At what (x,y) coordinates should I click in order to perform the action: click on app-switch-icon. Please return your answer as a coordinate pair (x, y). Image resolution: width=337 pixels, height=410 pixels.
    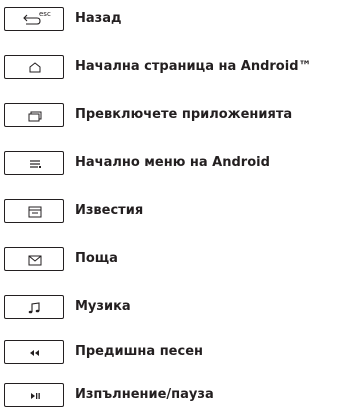
    Looking at the image, I should click on (35, 116).